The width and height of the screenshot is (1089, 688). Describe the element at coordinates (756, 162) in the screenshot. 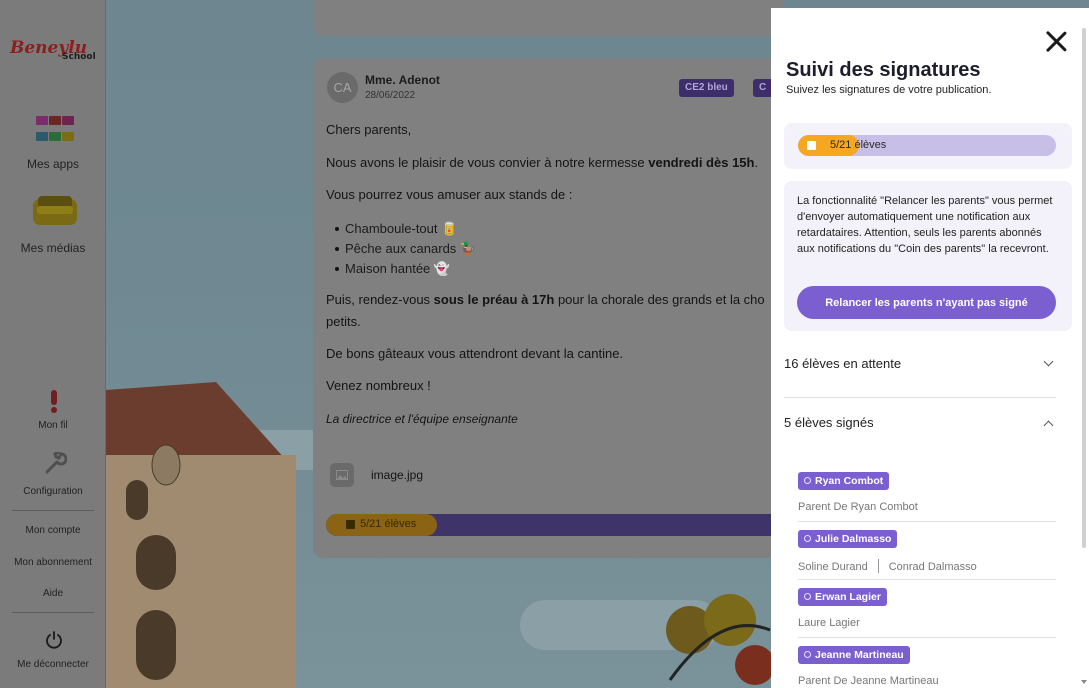

I see `post-text: .` at that location.